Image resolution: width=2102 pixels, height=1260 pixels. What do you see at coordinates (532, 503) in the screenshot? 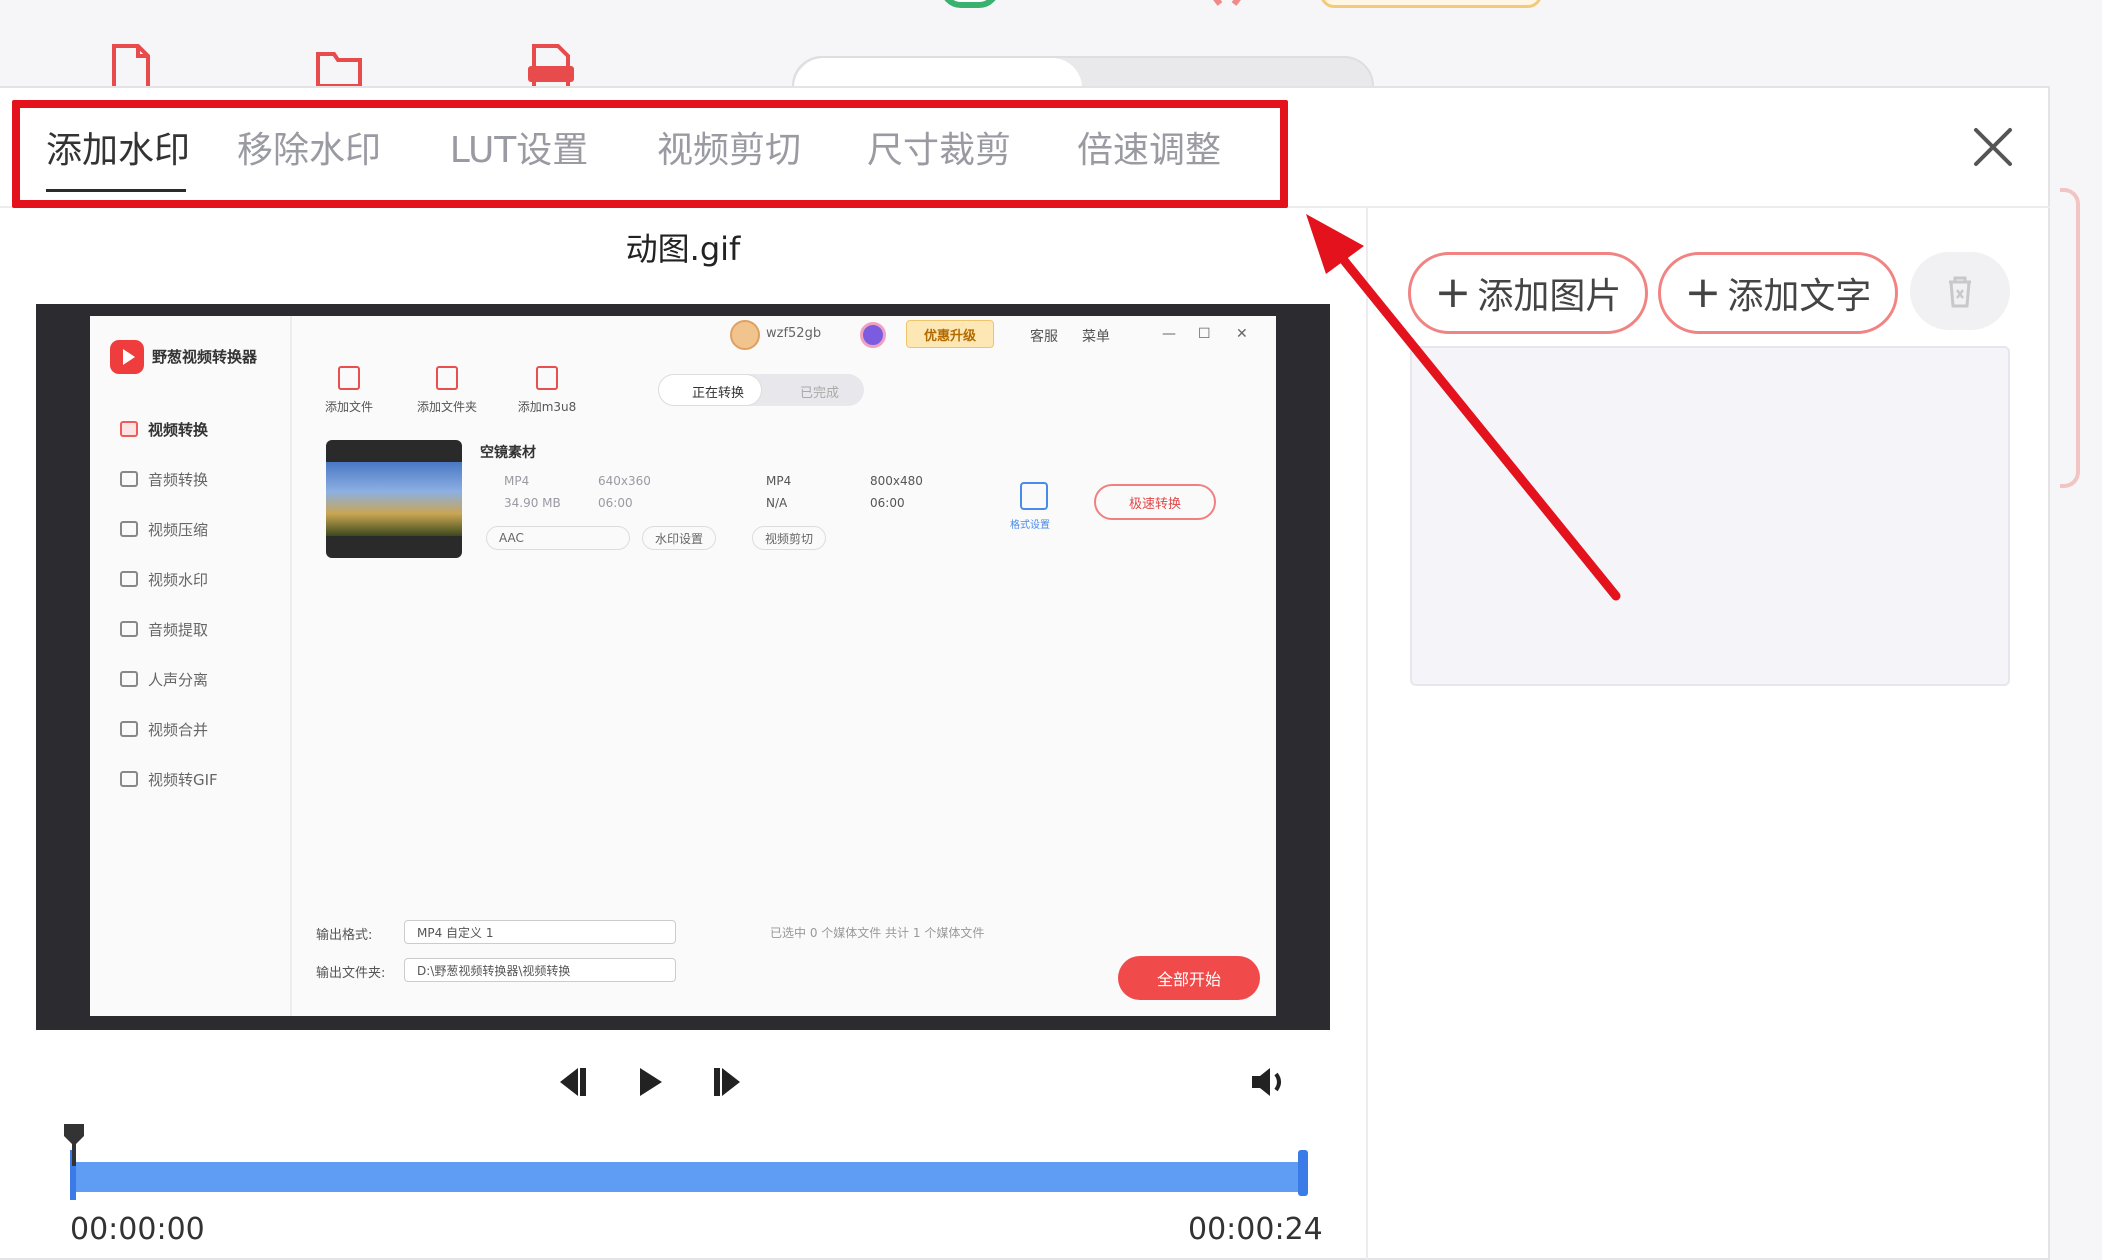
I see `preview-src-size: 34.90 MB` at bounding box center [532, 503].